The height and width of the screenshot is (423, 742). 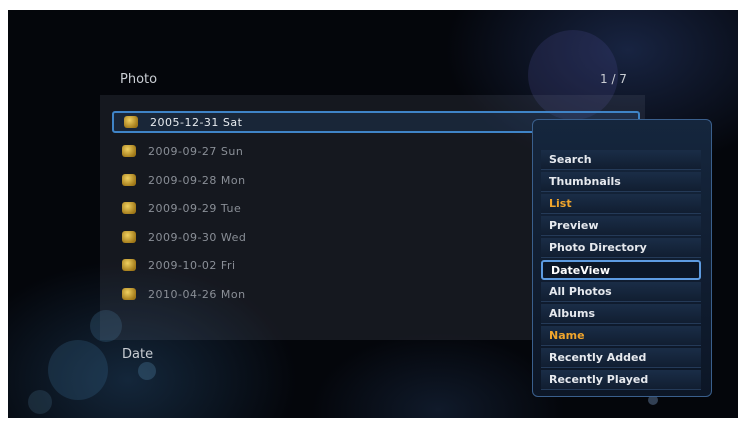 I want to click on list-item-label: 2010-04-26 Mon, so click(x=197, y=294).